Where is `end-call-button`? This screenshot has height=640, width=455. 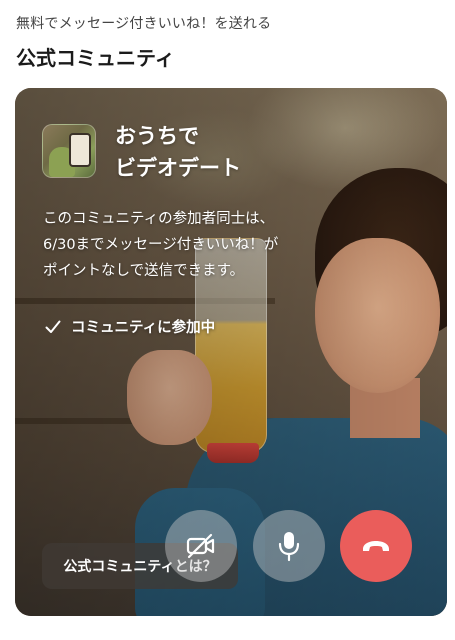 end-call-button is located at coordinates (376, 546).